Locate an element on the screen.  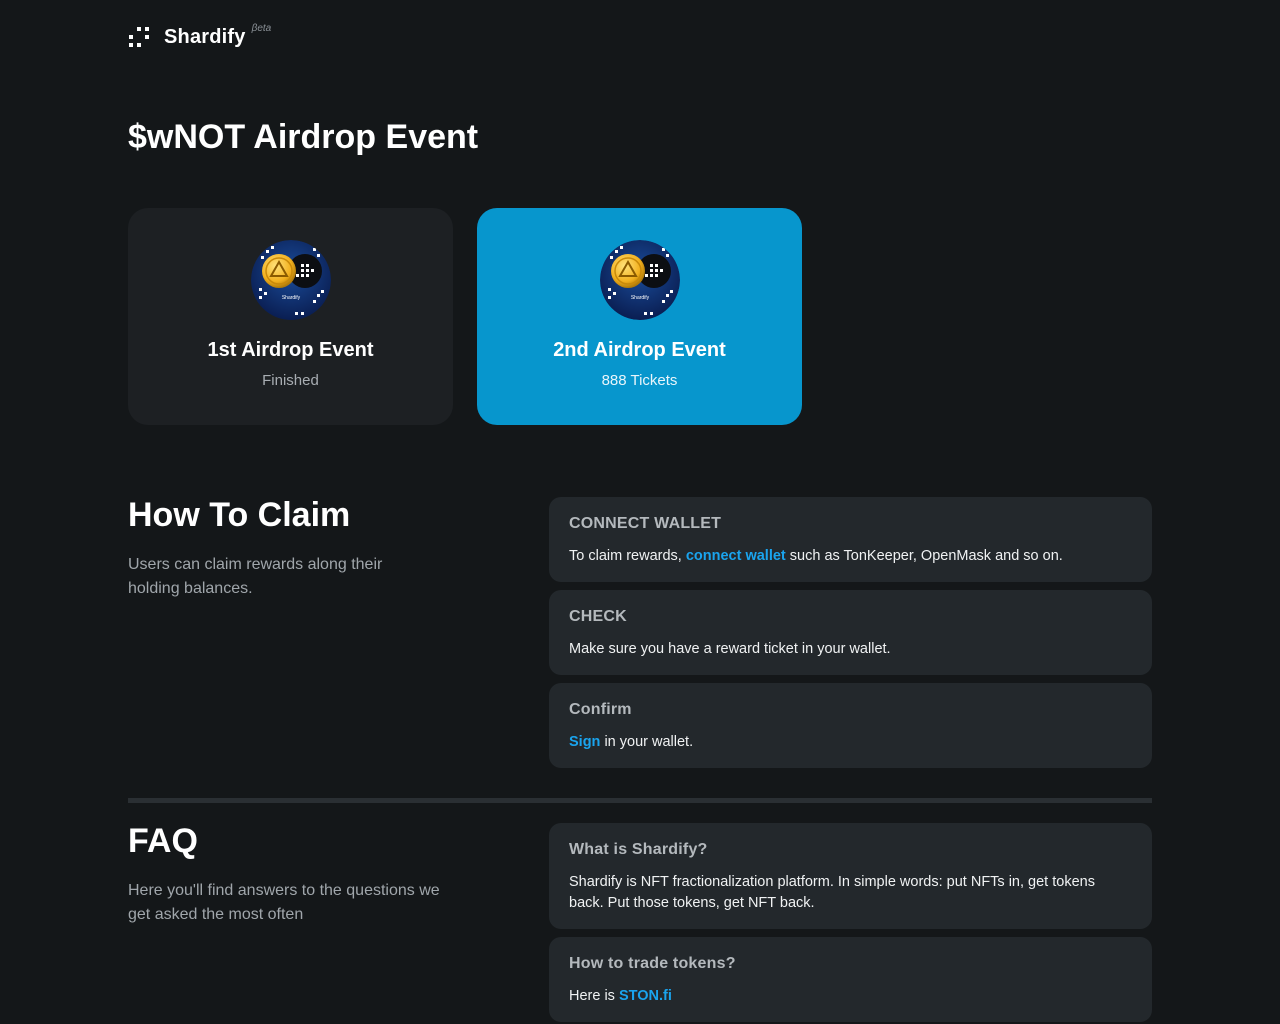
step-text: Sign in your wallet. is located at coordinates (631, 742).